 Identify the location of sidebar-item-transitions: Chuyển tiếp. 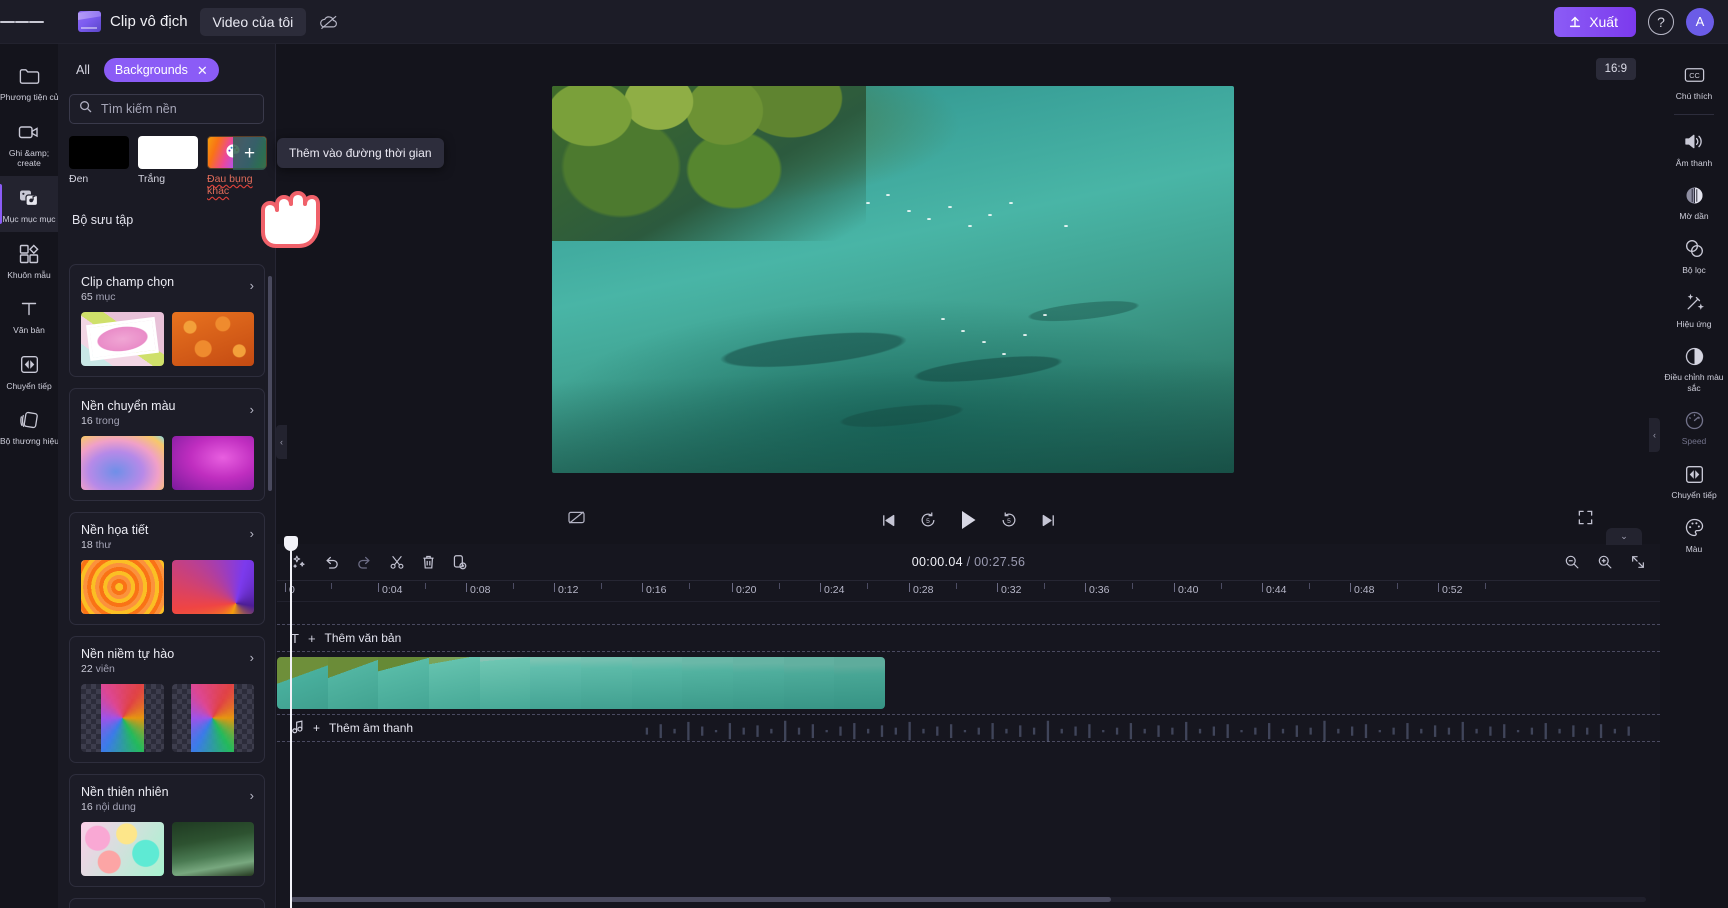
(29, 371).